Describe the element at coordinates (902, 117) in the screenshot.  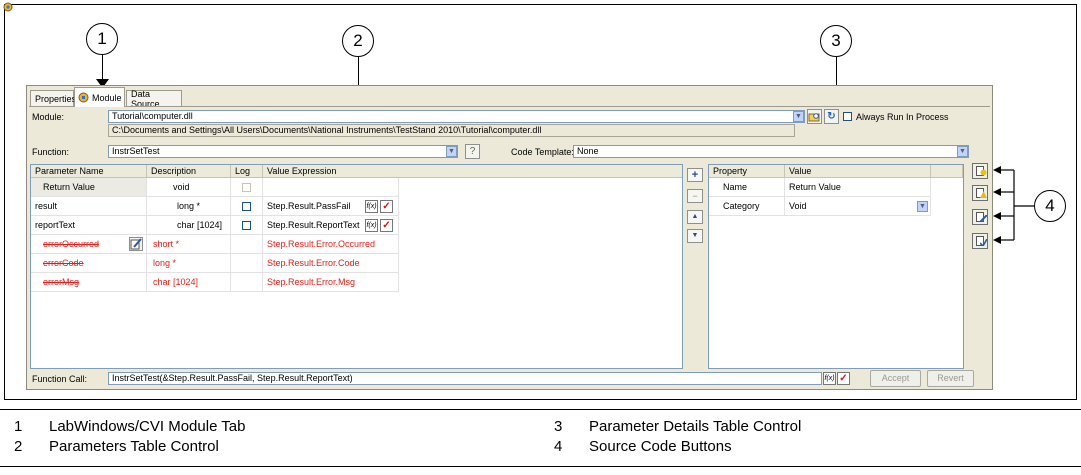
I see `always-run-in-process-label: Always Run In Process` at that location.